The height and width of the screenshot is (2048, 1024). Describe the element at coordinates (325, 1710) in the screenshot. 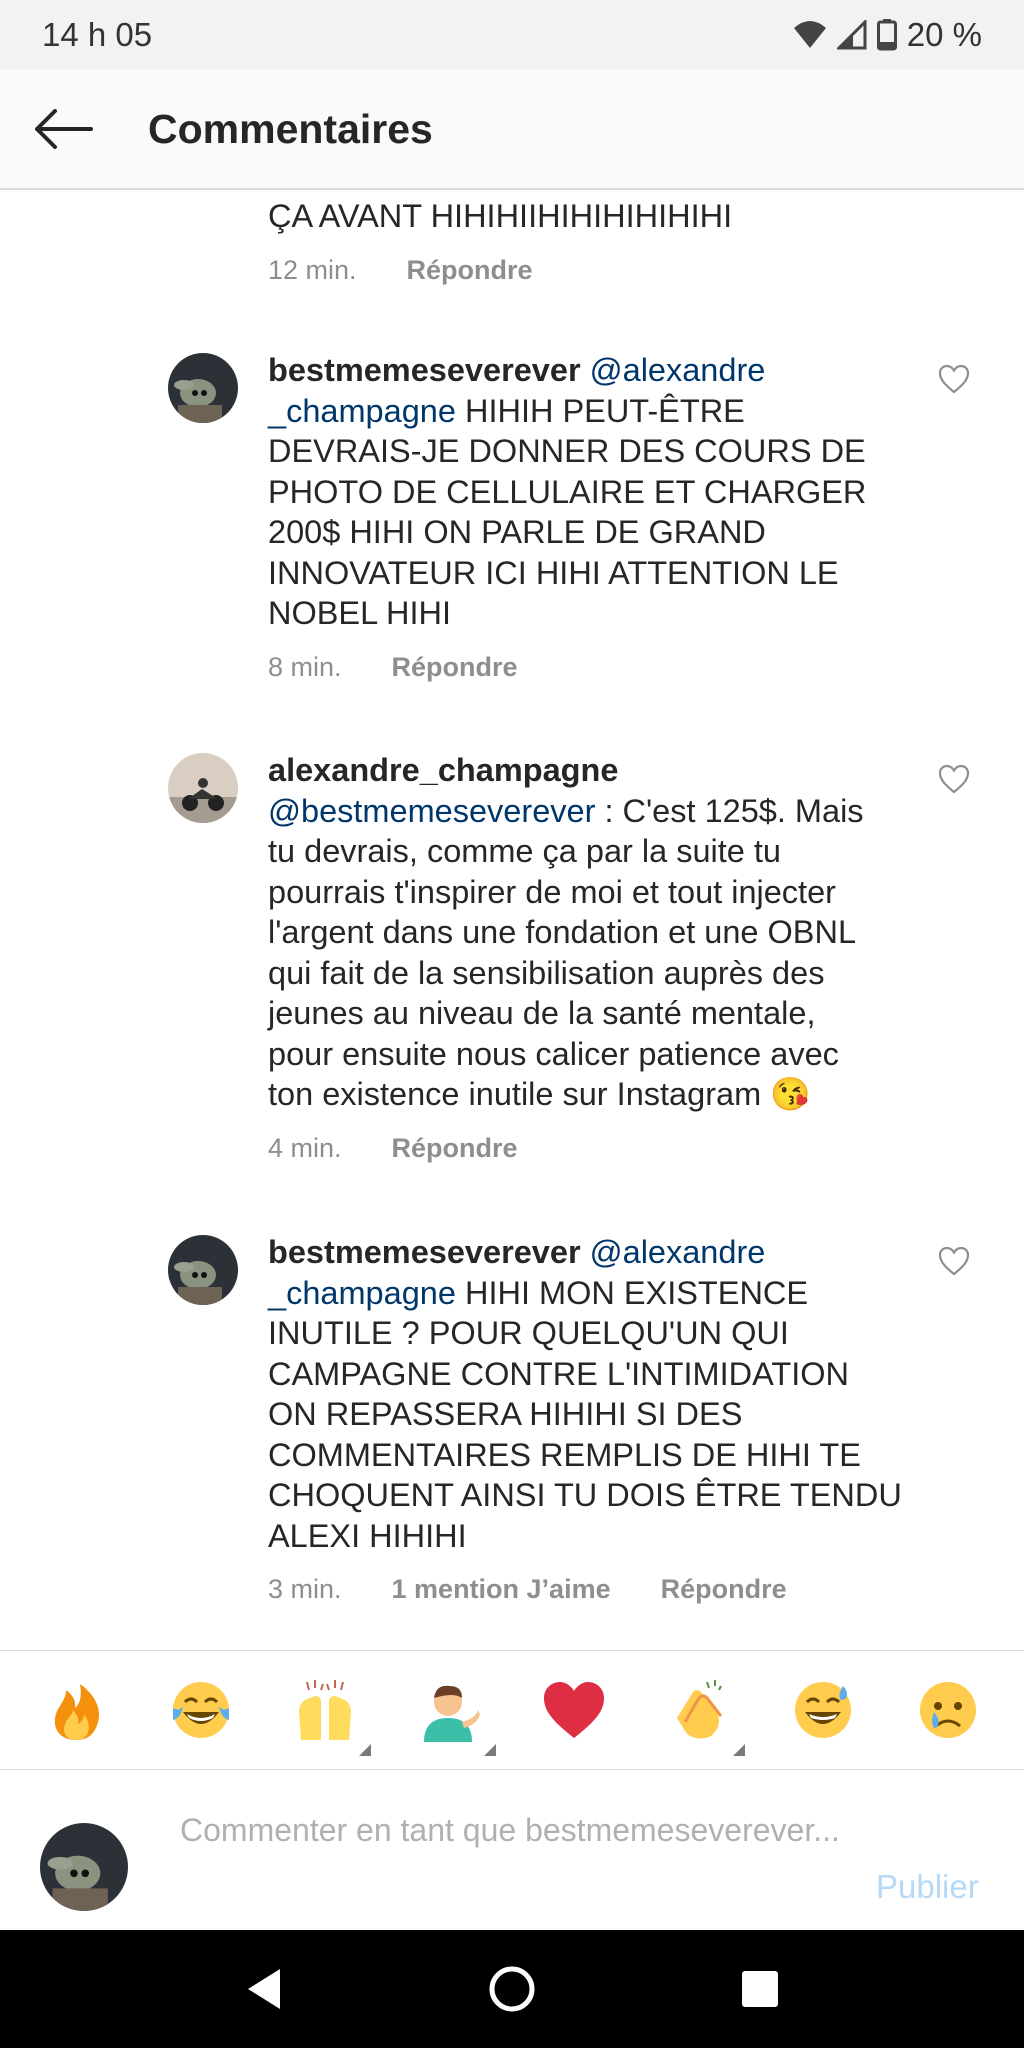

I see `raising-hands-icon` at that location.